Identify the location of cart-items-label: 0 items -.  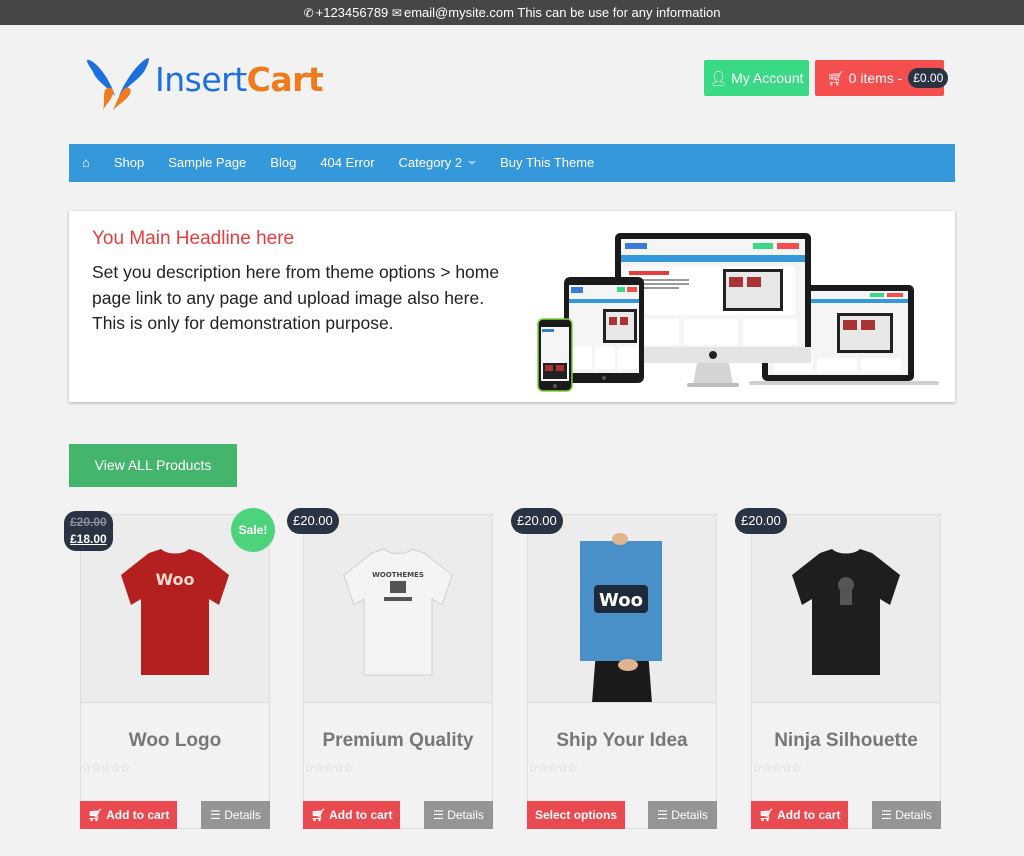
(875, 78).